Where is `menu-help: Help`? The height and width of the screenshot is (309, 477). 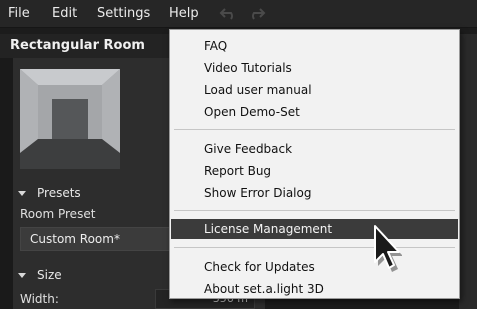
menu-help: Help is located at coordinates (184, 13).